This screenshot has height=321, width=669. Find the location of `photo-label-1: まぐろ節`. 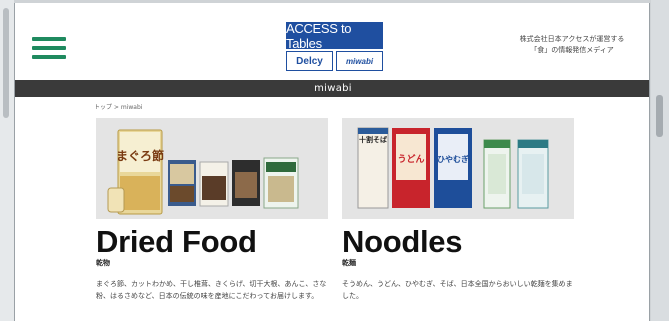

photo-label-1: まぐろ節 is located at coordinates (140, 155).